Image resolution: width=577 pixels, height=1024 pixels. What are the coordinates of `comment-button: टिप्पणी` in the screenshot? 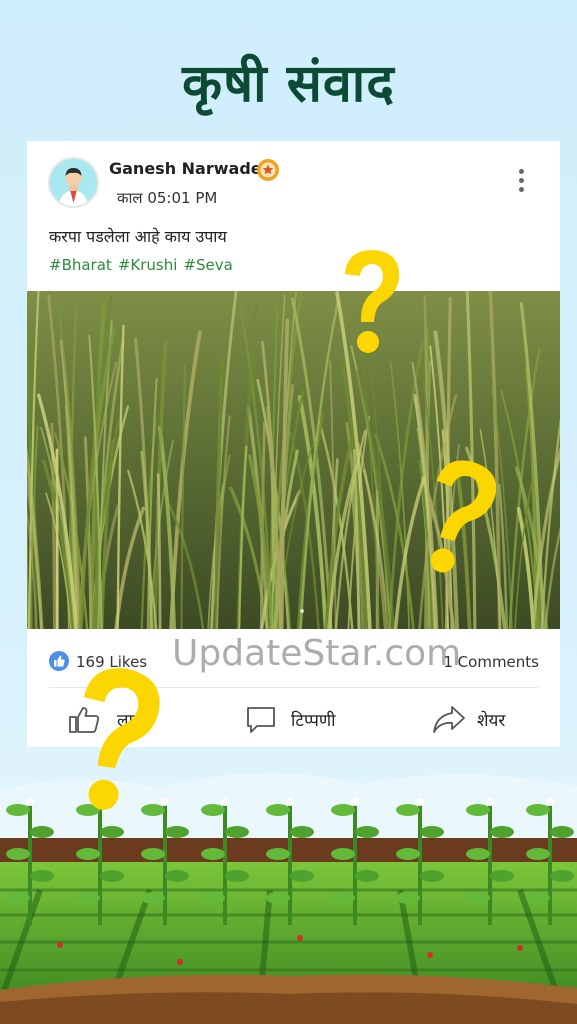 It's located at (305, 719).